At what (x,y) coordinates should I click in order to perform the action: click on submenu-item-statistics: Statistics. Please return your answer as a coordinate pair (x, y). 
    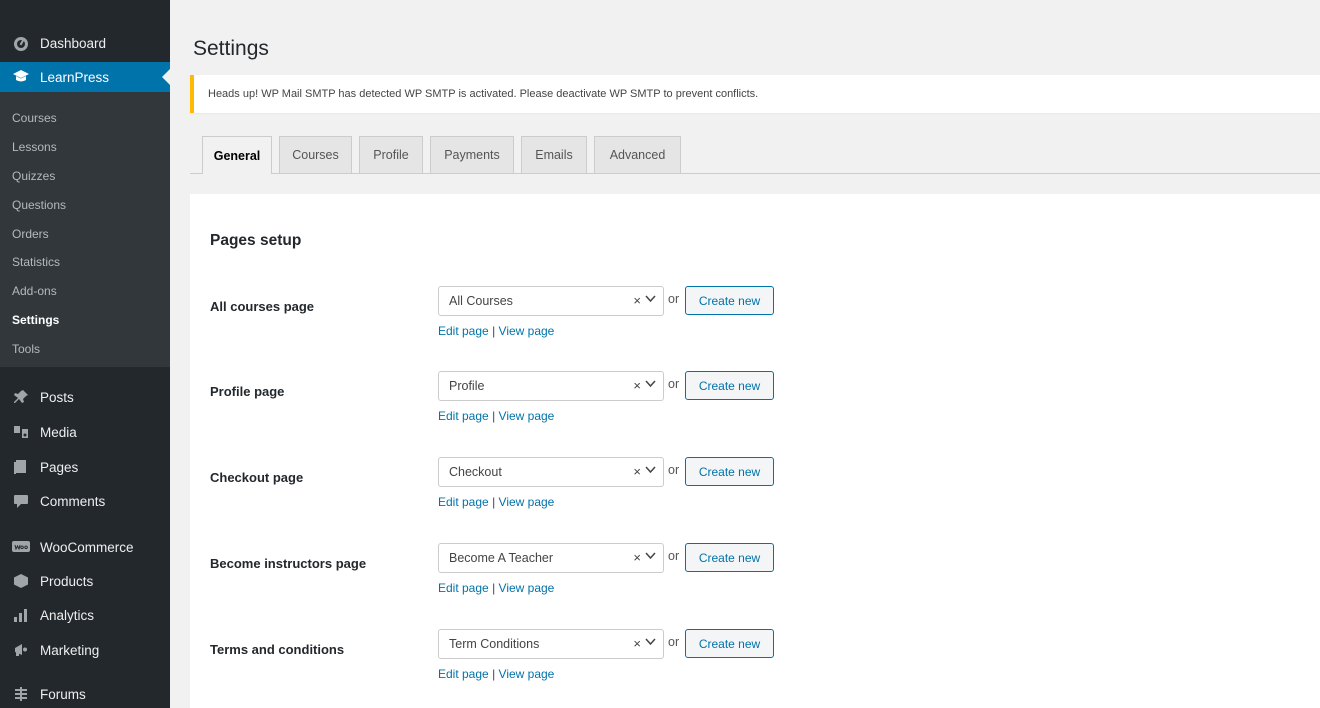
    Looking at the image, I should click on (85, 262).